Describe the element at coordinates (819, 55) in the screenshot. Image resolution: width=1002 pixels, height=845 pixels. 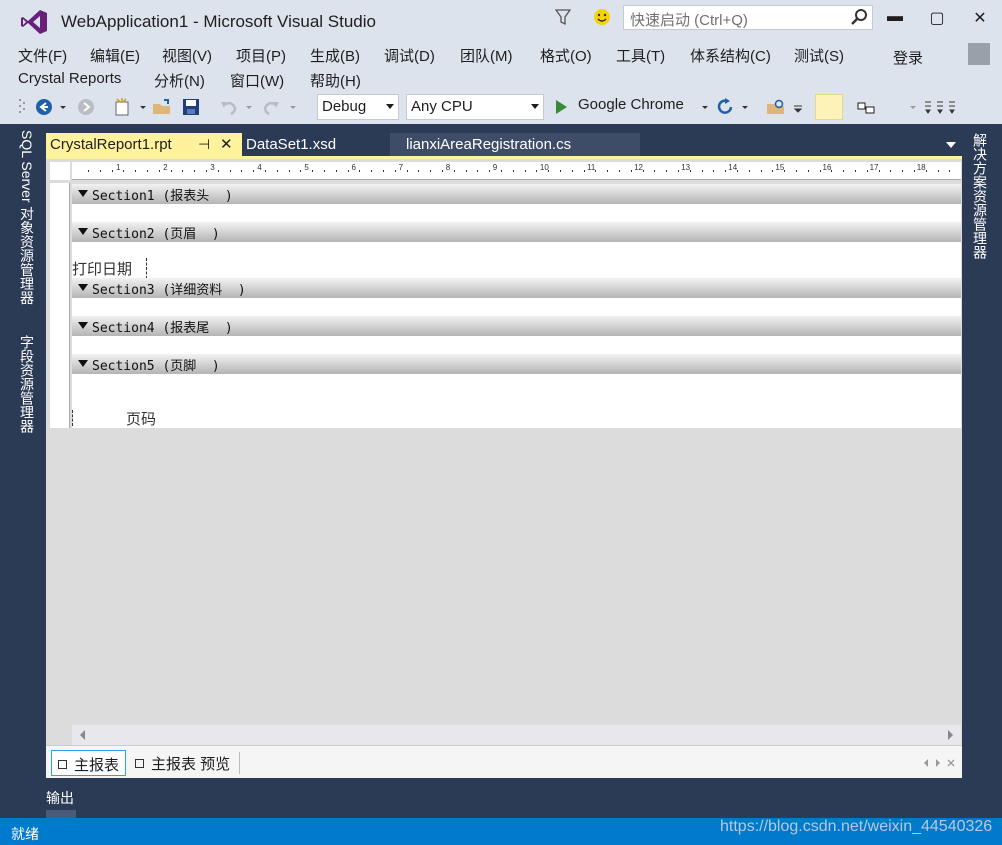
I see `menu-test: 测试(S)` at that location.